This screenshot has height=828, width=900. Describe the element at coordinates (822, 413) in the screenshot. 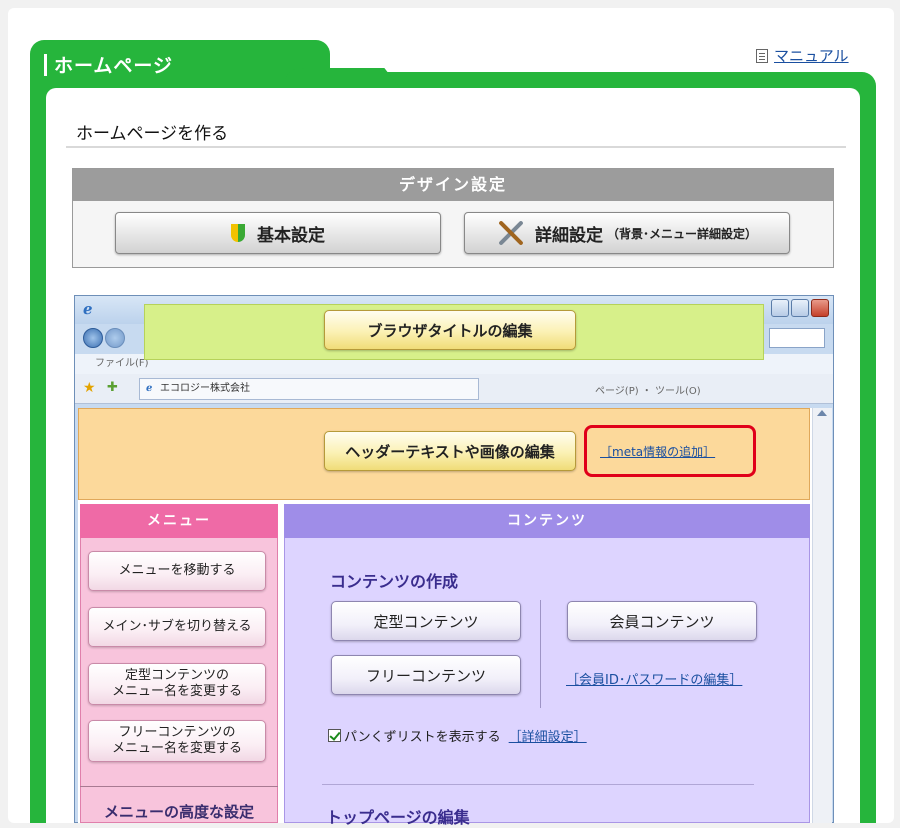

I see `scroll-up-icon` at that location.